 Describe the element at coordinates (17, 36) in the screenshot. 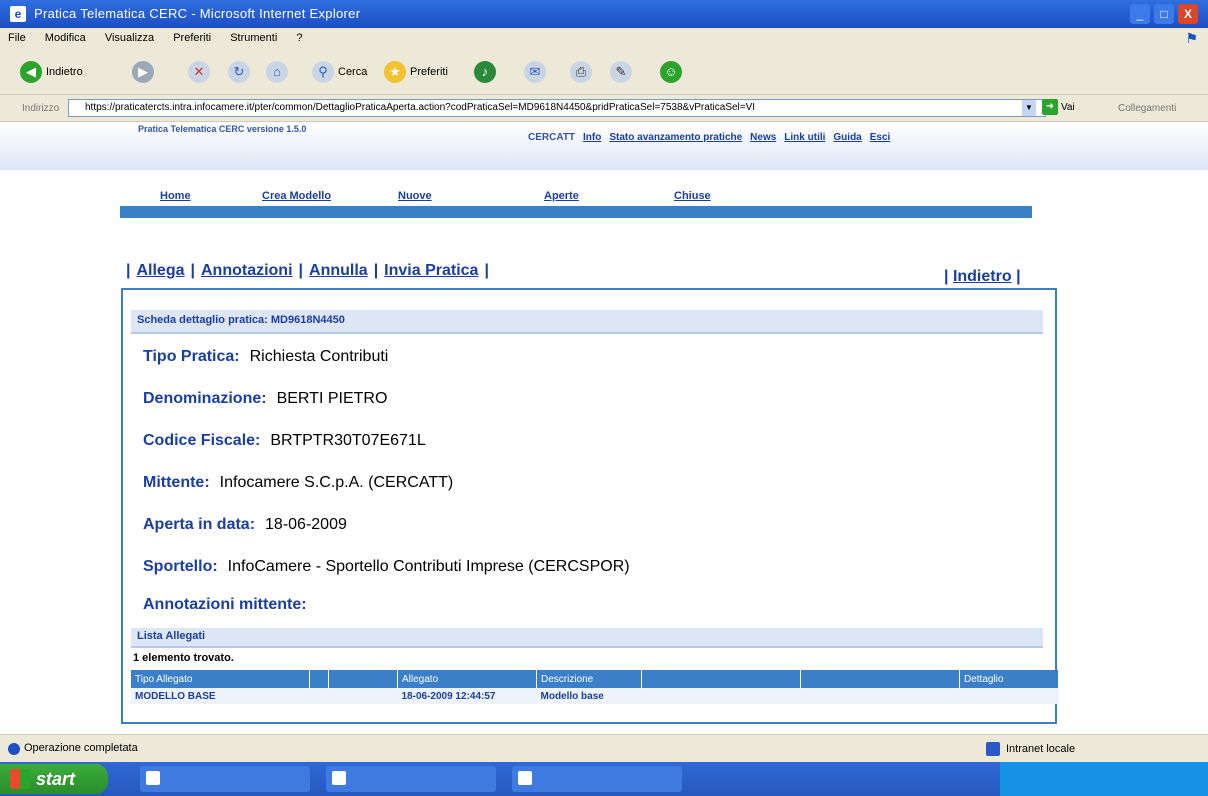

I see `menu-file: File` at that location.